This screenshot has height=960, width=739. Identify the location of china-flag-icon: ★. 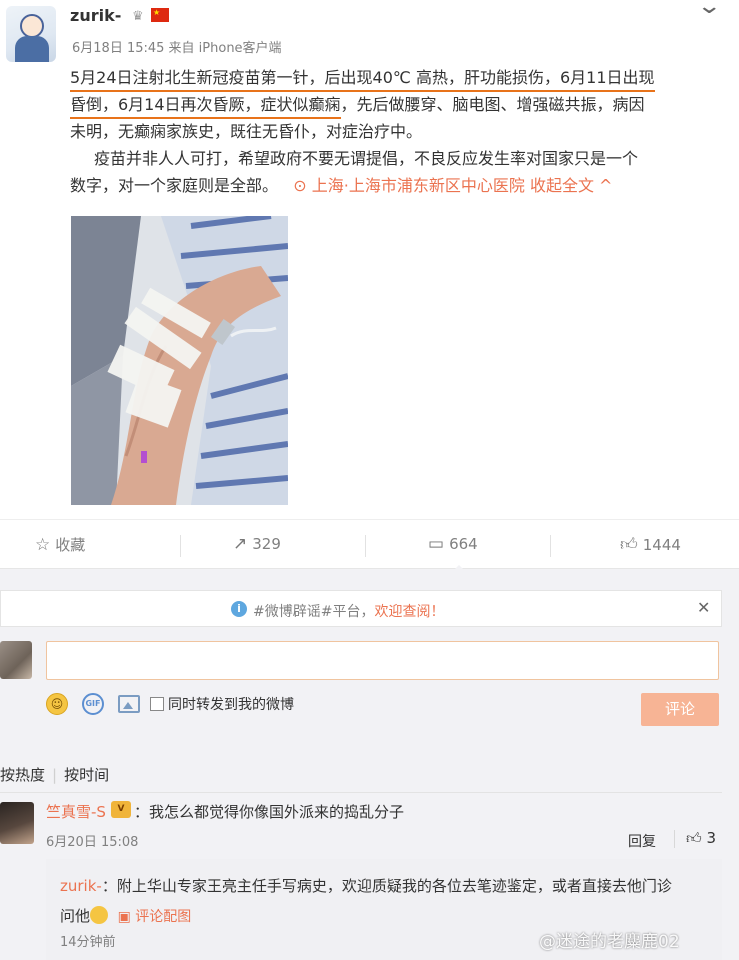
(160, 15).